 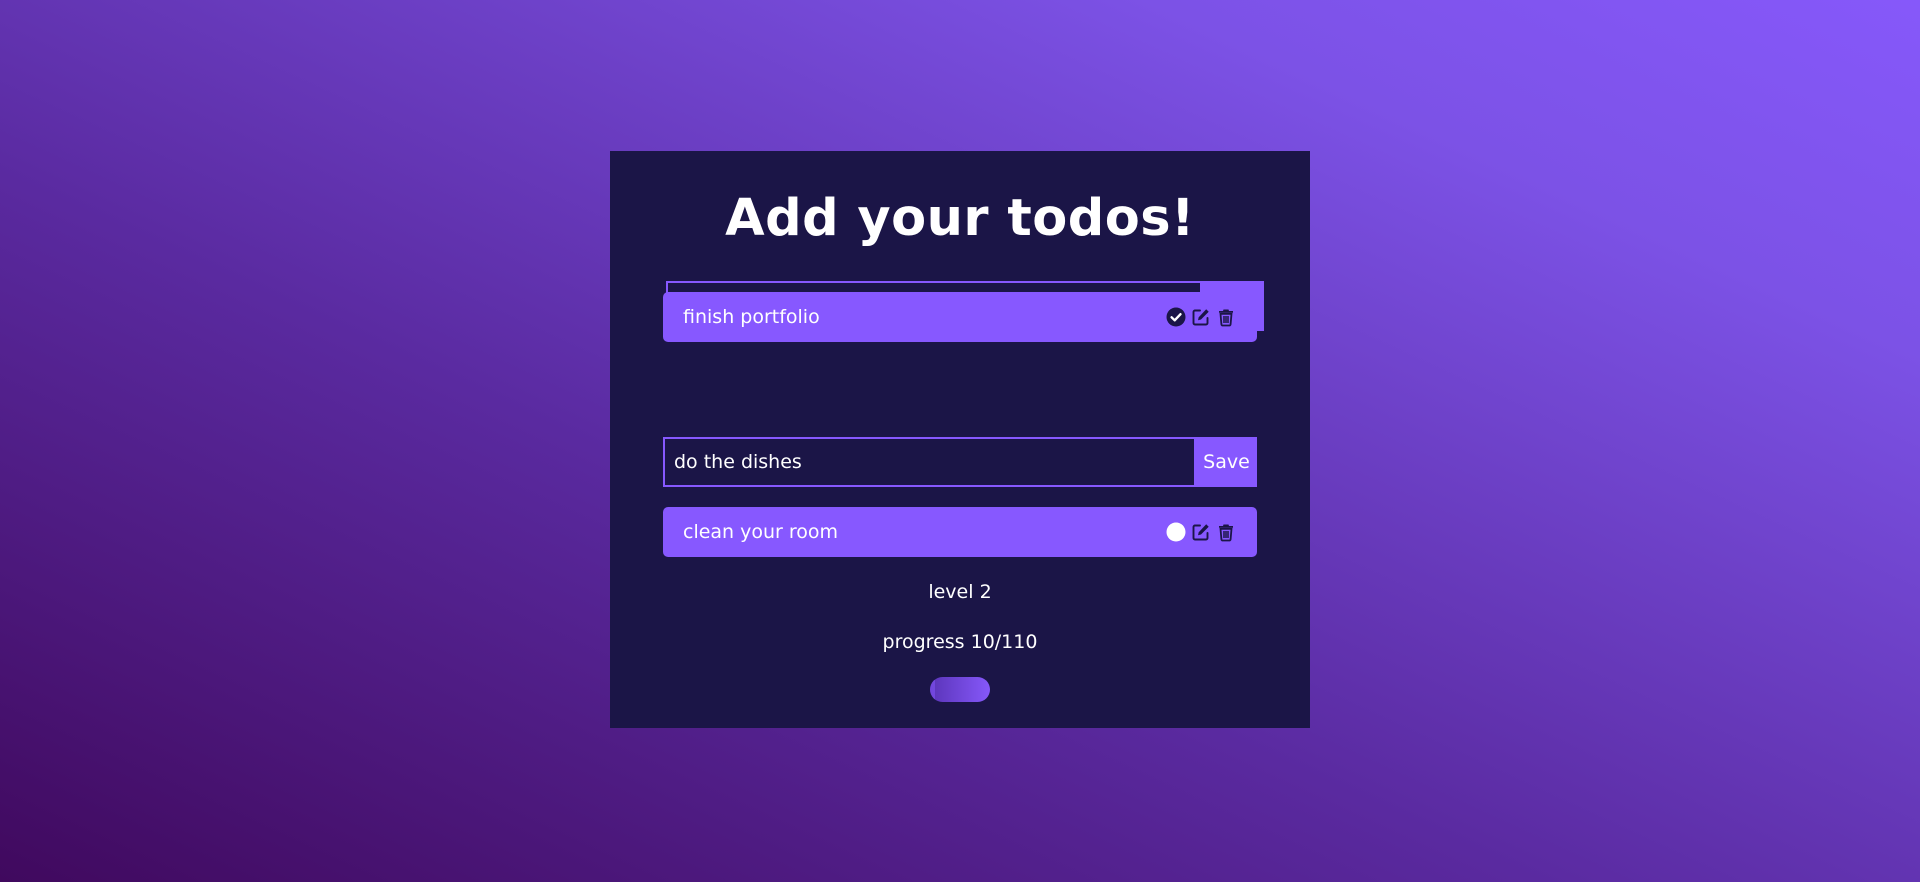 What do you see at coordinates (960, 592) in the screenshot?
I see `level-label: level 2` at bounding box center [960, 592].